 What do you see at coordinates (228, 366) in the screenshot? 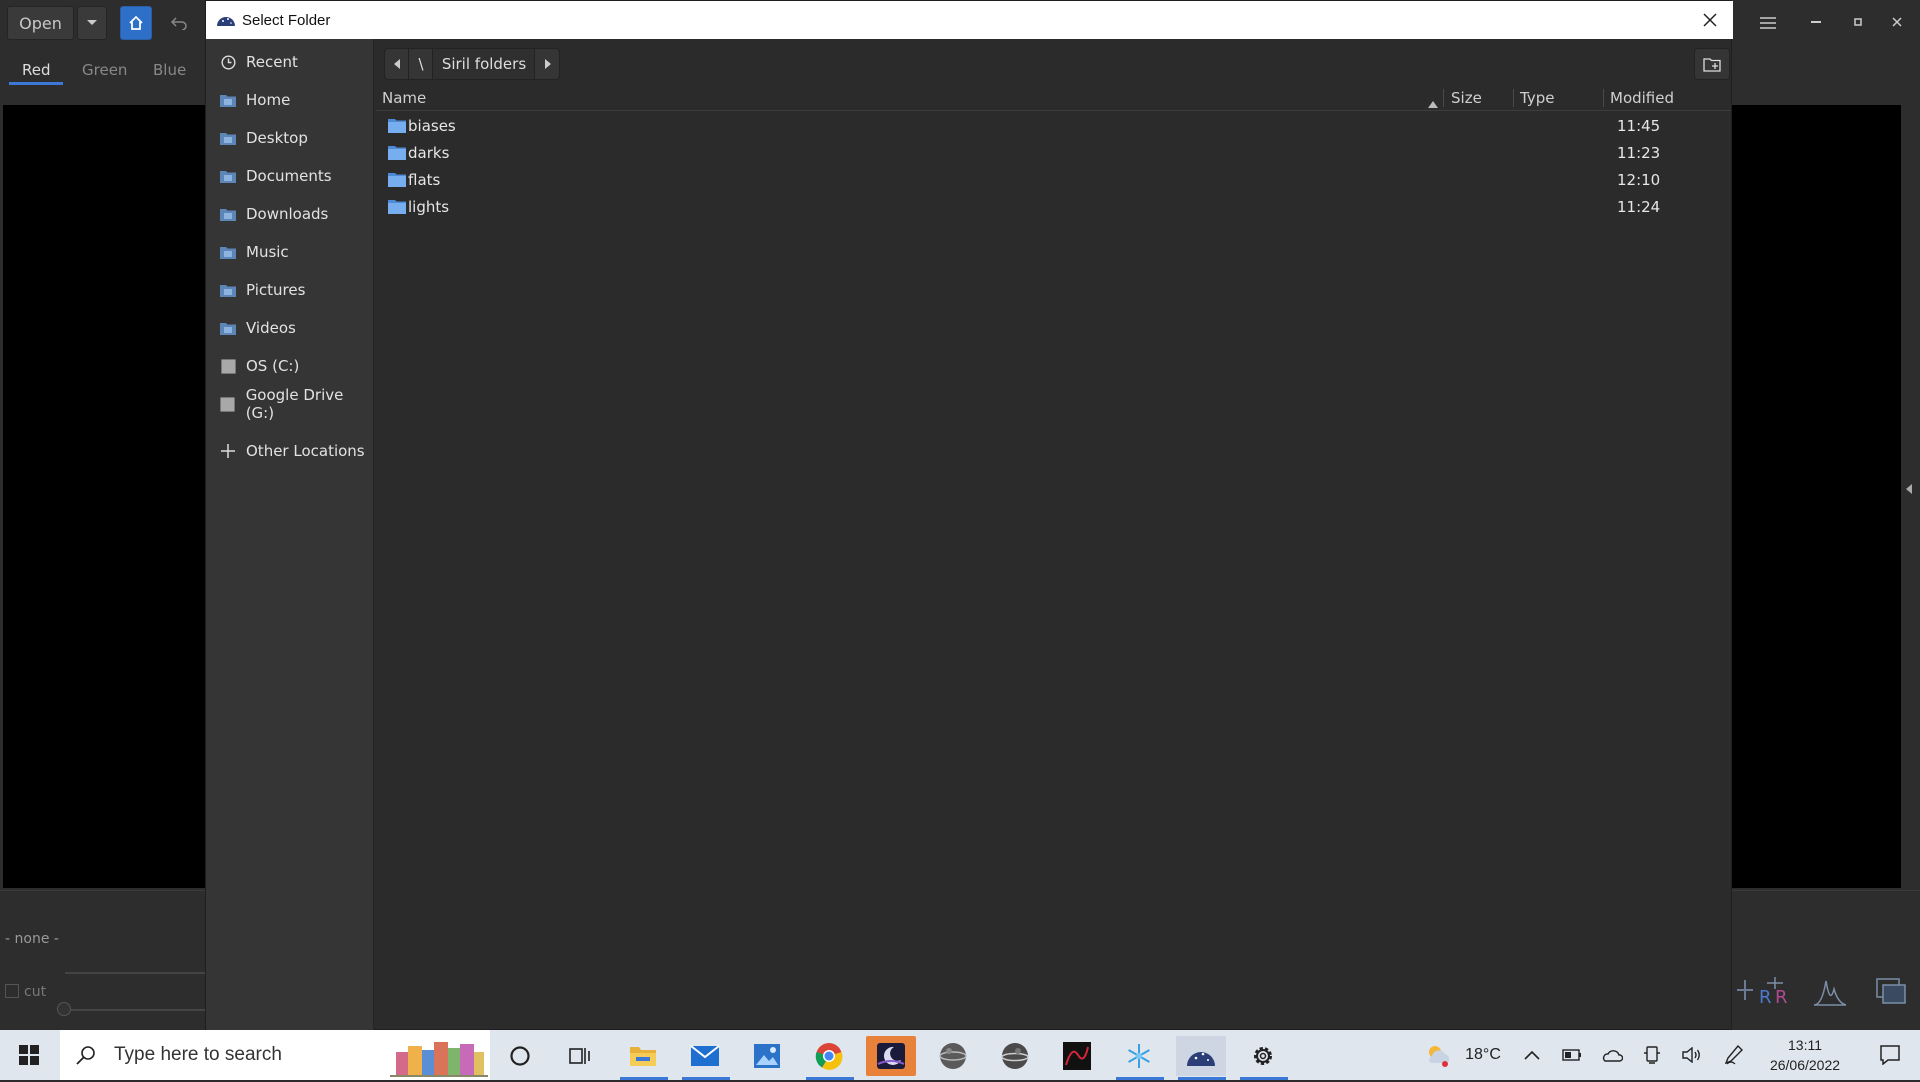
I see `drive-icon` at bounding box center [228, 366].